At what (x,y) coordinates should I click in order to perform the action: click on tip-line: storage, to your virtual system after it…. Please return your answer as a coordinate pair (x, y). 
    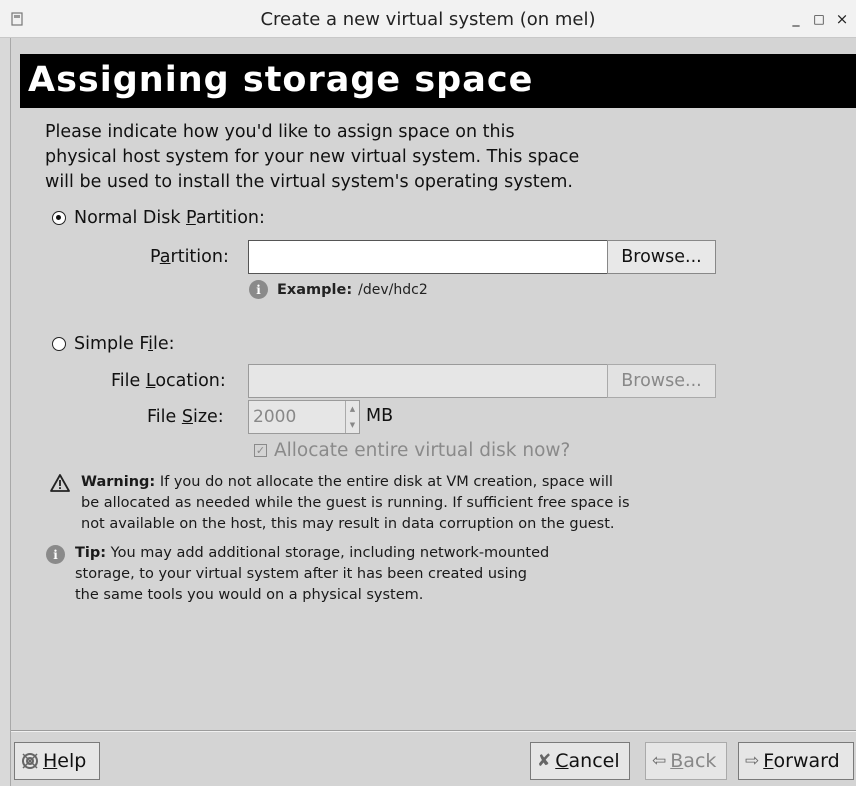
    Looking at the image, I should click on (301, 574).